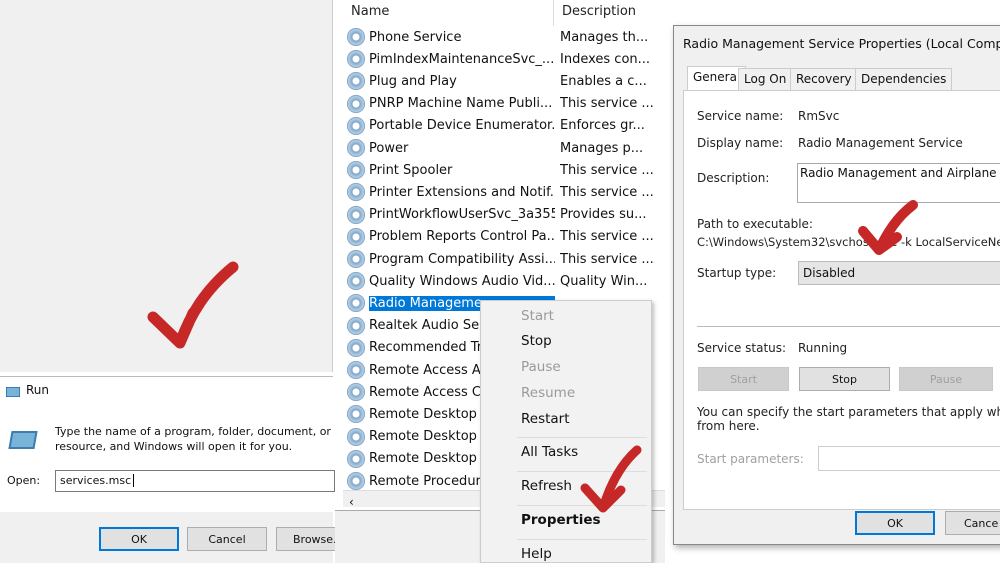 This screenshot has width=1000, height=563. Describe the element at coordinates (195, 481) in the screenshot. I see `open-input: services.msc` at that location.